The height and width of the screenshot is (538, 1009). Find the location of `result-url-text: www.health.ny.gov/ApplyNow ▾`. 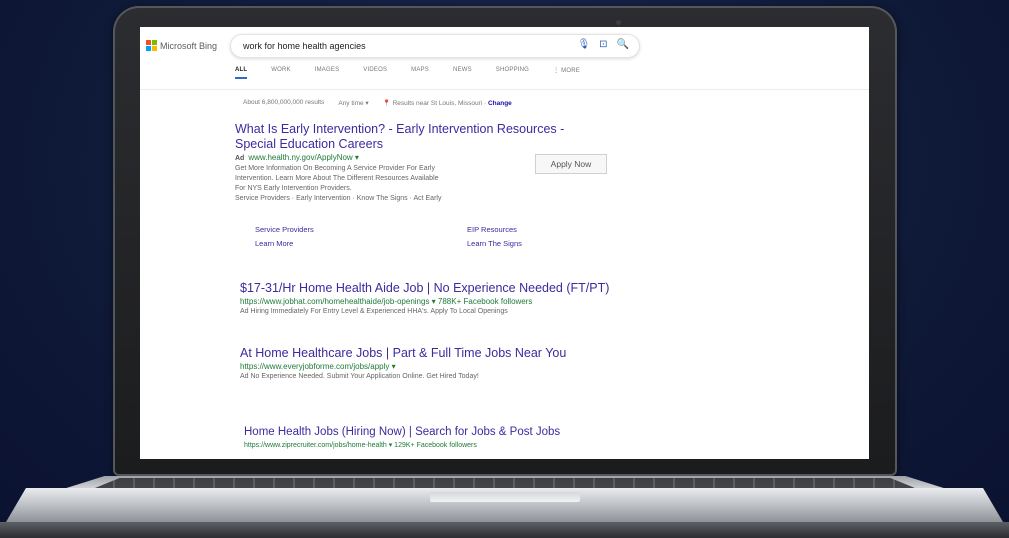

result-url-text: www.health.ny.gov/ApplyNow ▾ is located at coordinates (303, 157).